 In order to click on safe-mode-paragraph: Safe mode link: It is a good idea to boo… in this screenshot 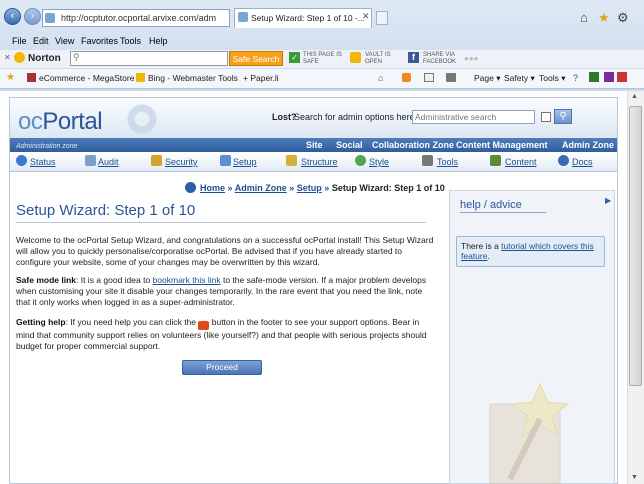, I will do `click(221, 291)`.